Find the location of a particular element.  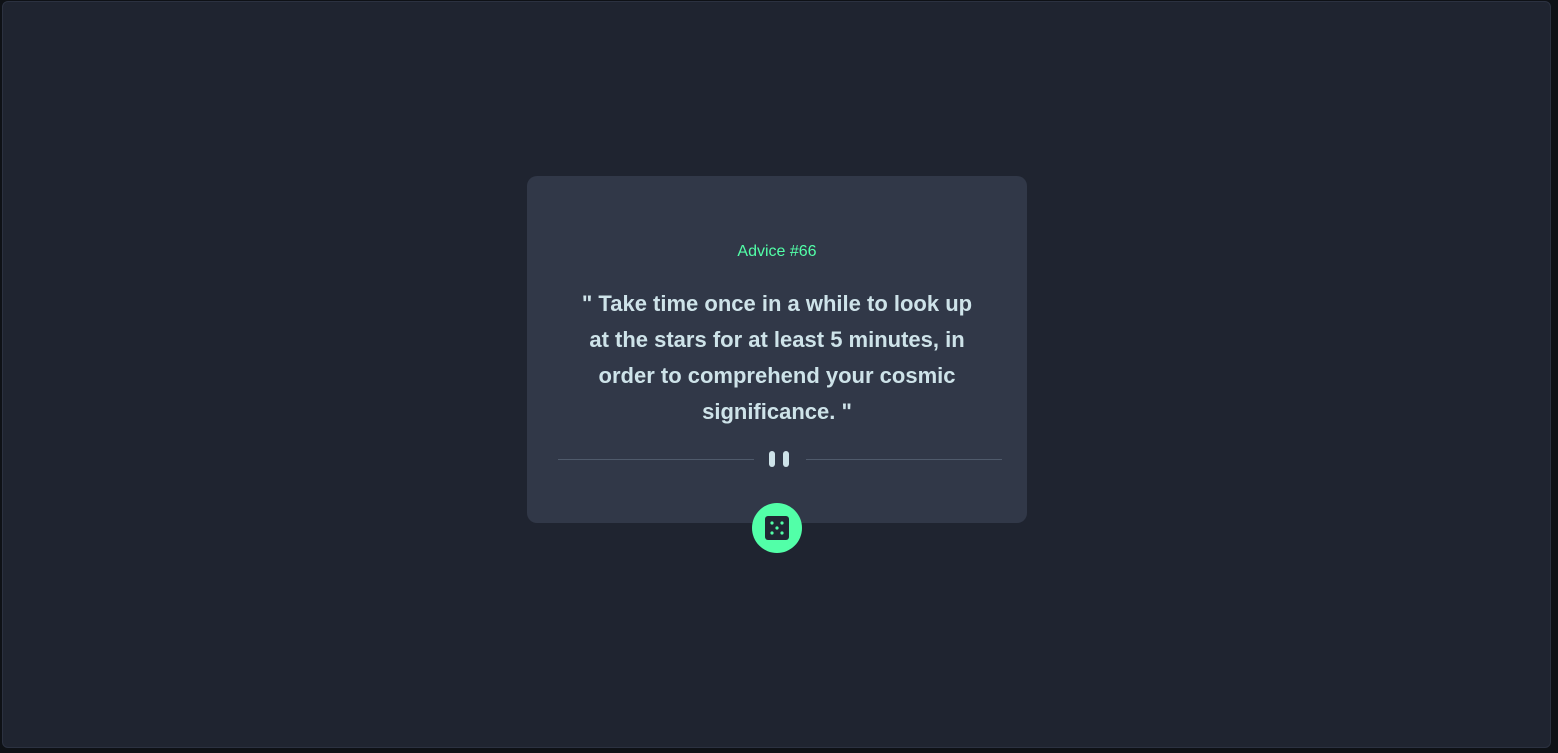

divider-line-left is located at coordinates (656, 459).